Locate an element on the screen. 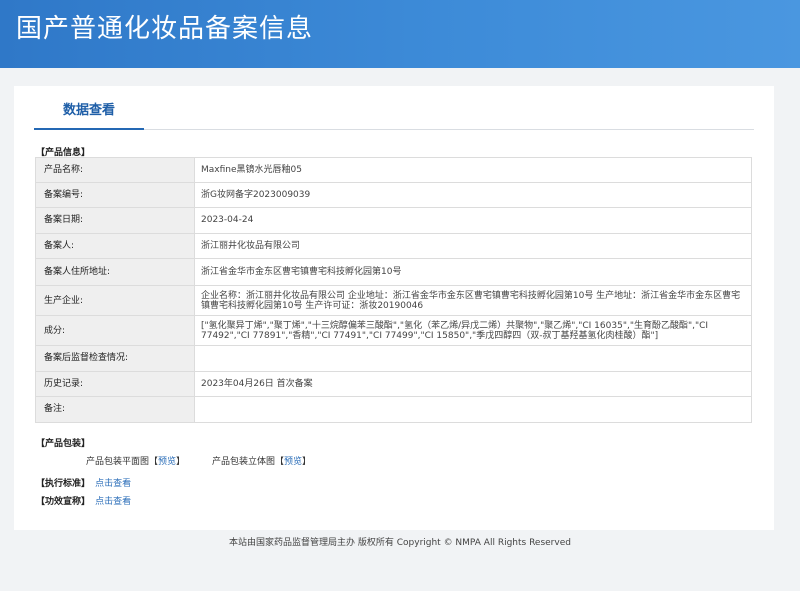 The width and height of the screenshot is (800, 591). table-row: 备案日期: 2023-04-24 is located at coordinates (393, 220).